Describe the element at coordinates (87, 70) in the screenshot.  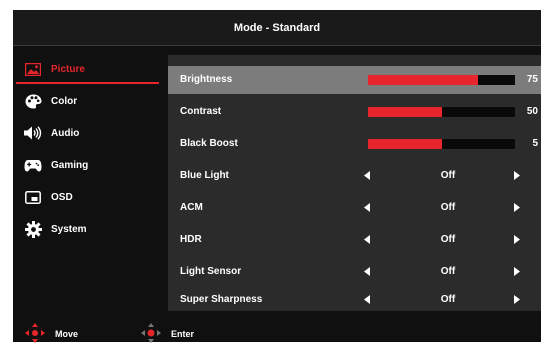
I see `sidebar-item-picture: Picture` at that location.